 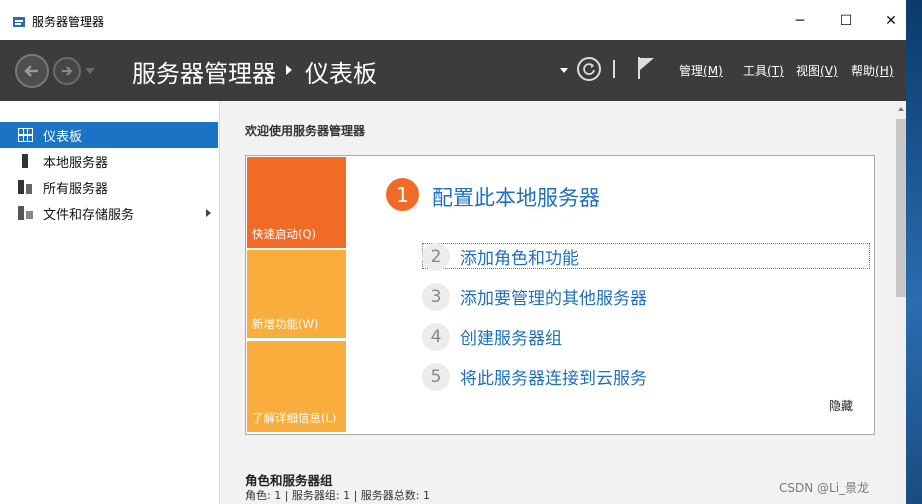 What do you see at coordinates (204, 71) in the screenshot?
I see `breadcrumb-root: 服务器管理器` at bounding box center [204, 71].